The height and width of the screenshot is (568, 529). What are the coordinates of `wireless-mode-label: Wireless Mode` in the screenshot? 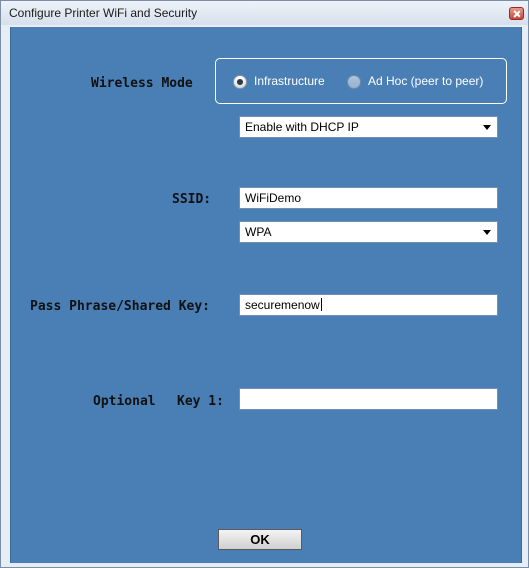 It's located at (142, 83).